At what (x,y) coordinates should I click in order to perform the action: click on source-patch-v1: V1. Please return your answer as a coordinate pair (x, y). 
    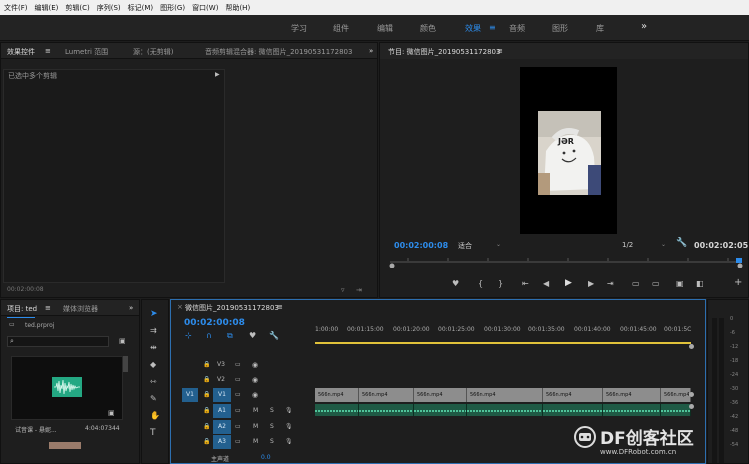
    Looking at the image, I should click on (190, 395).